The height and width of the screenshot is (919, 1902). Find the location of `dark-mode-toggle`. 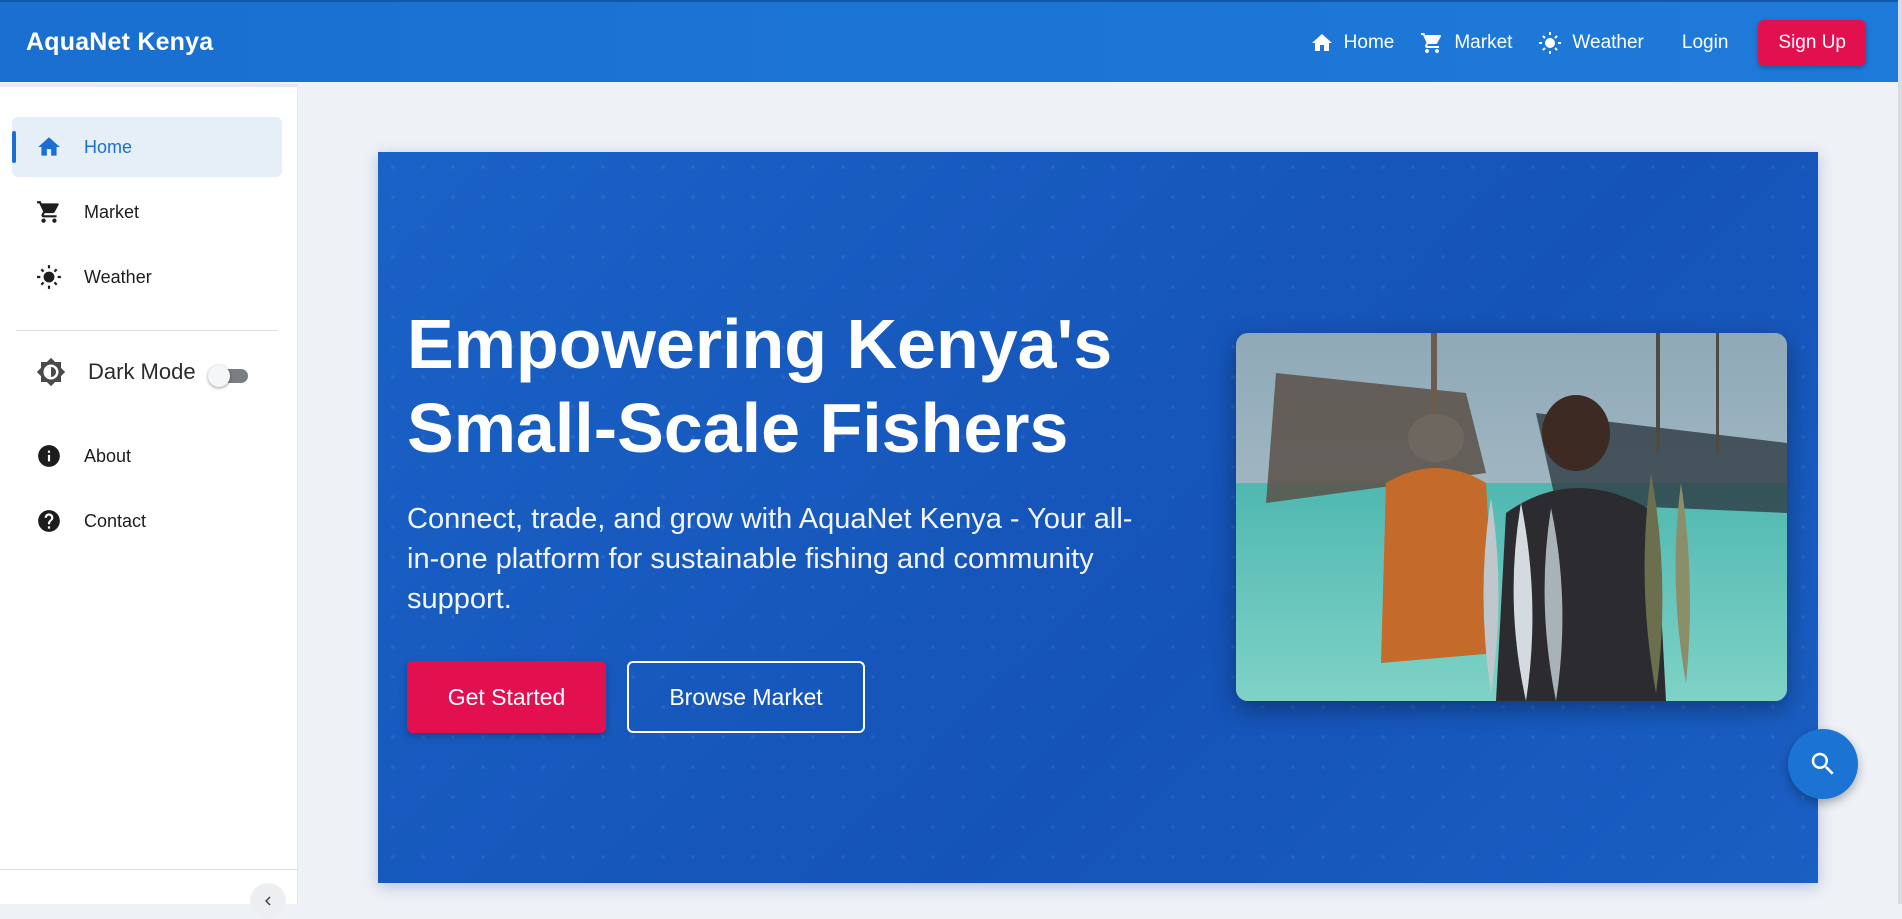

dark-mode-toggle is located at coordinates (228, 376).